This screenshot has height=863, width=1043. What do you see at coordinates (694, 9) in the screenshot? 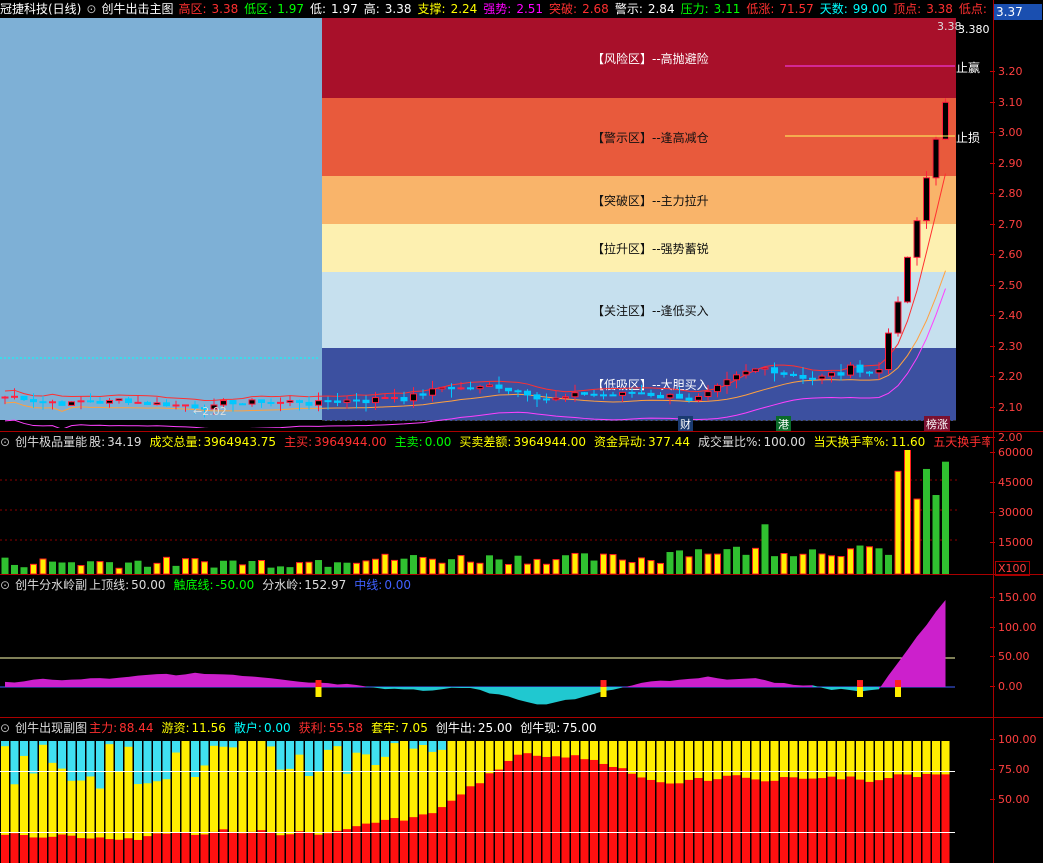
I see `main-header-key: 压力:` at bounding box center [694, 9].